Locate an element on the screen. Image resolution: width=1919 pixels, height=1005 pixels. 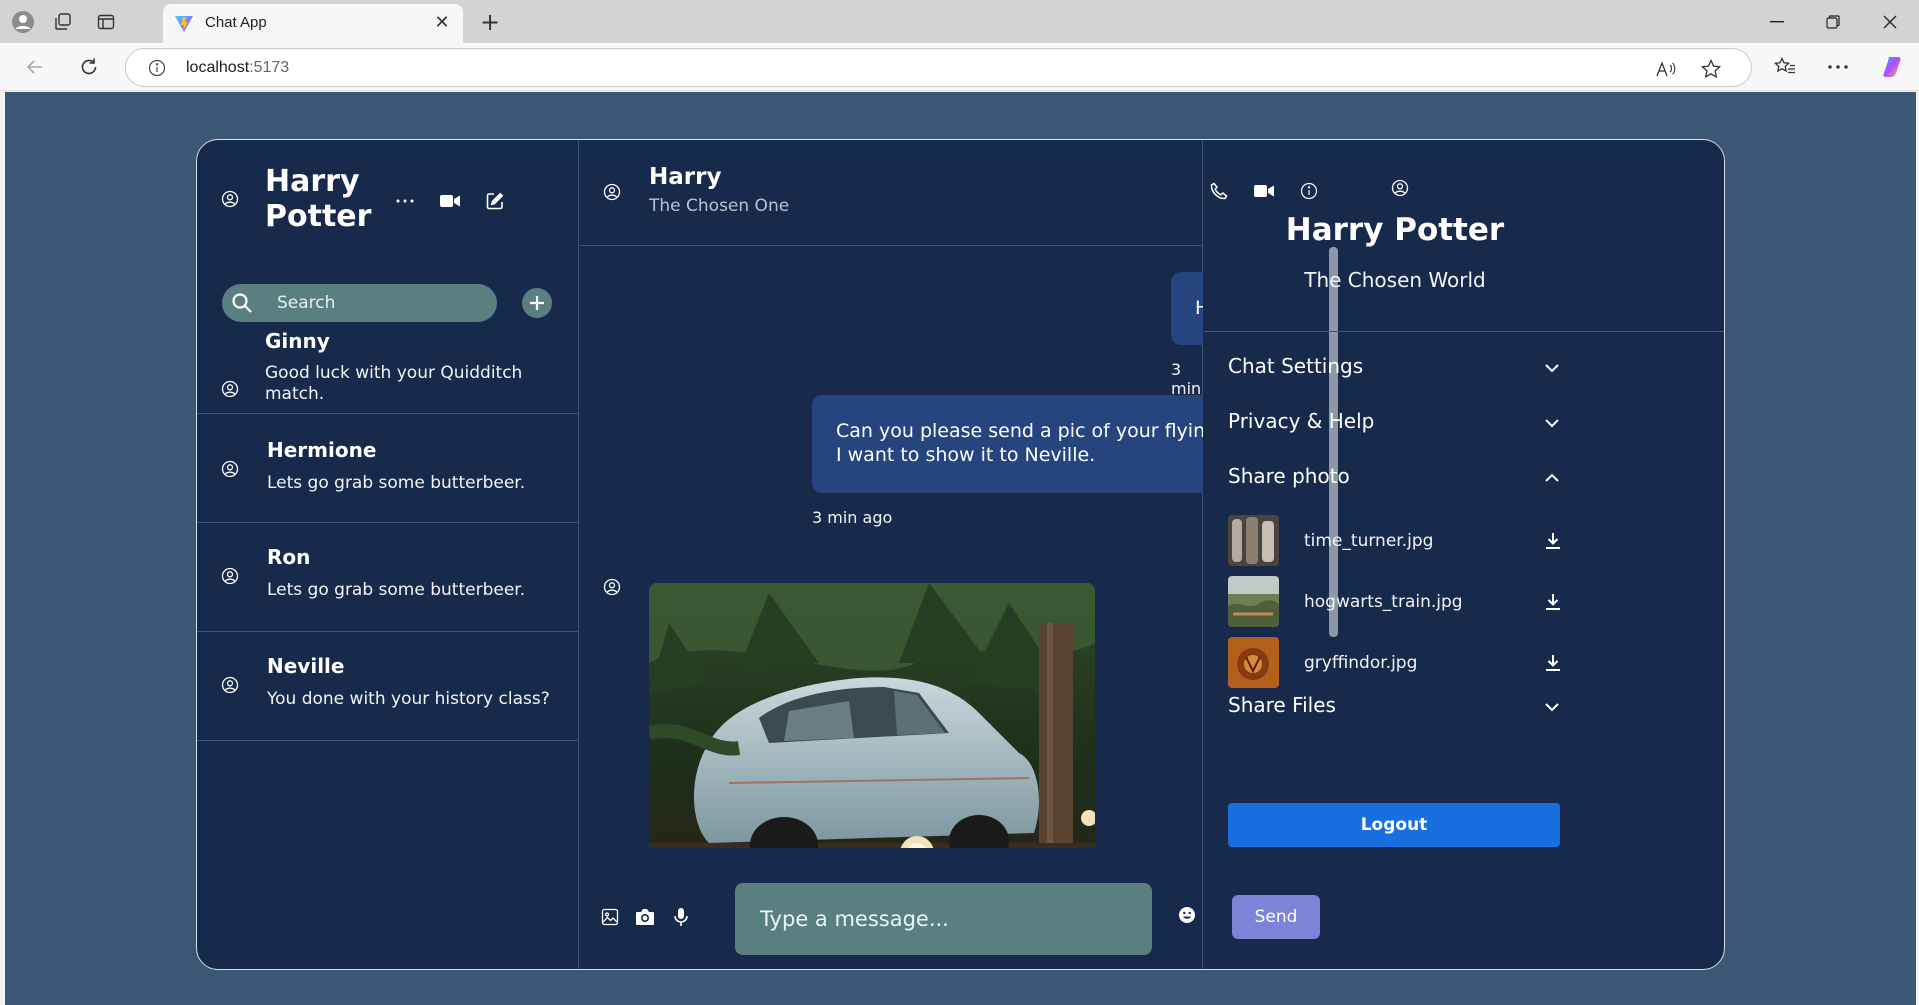
sender-avatar-icon is located at coordinates (612, 587).